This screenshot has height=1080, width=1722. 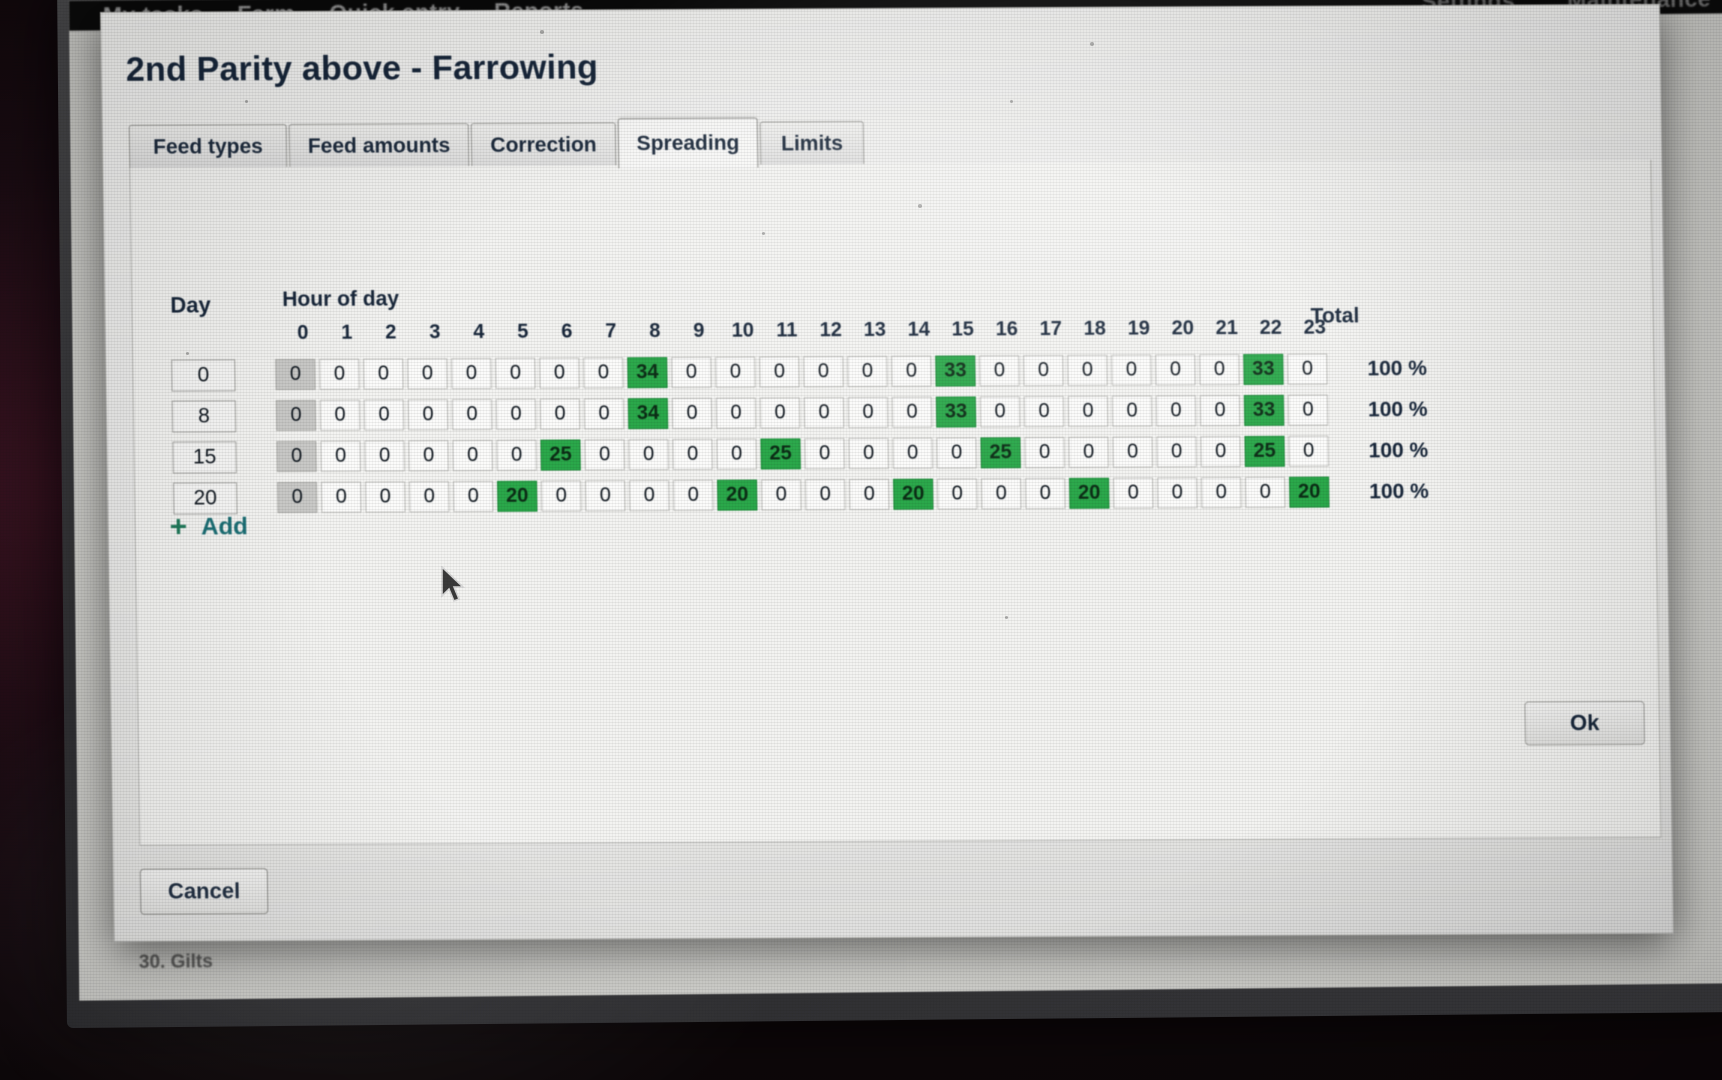 What do you see at coordinates (204, 891) in the screenshot?
I see `cancel-button: Cancel` at bounding box center [204, 891].